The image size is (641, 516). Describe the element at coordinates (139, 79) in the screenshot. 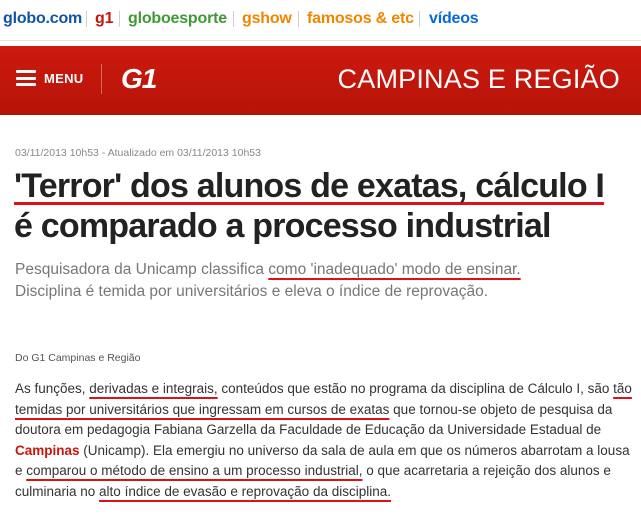

I see `g1-logo: G1` at that location.